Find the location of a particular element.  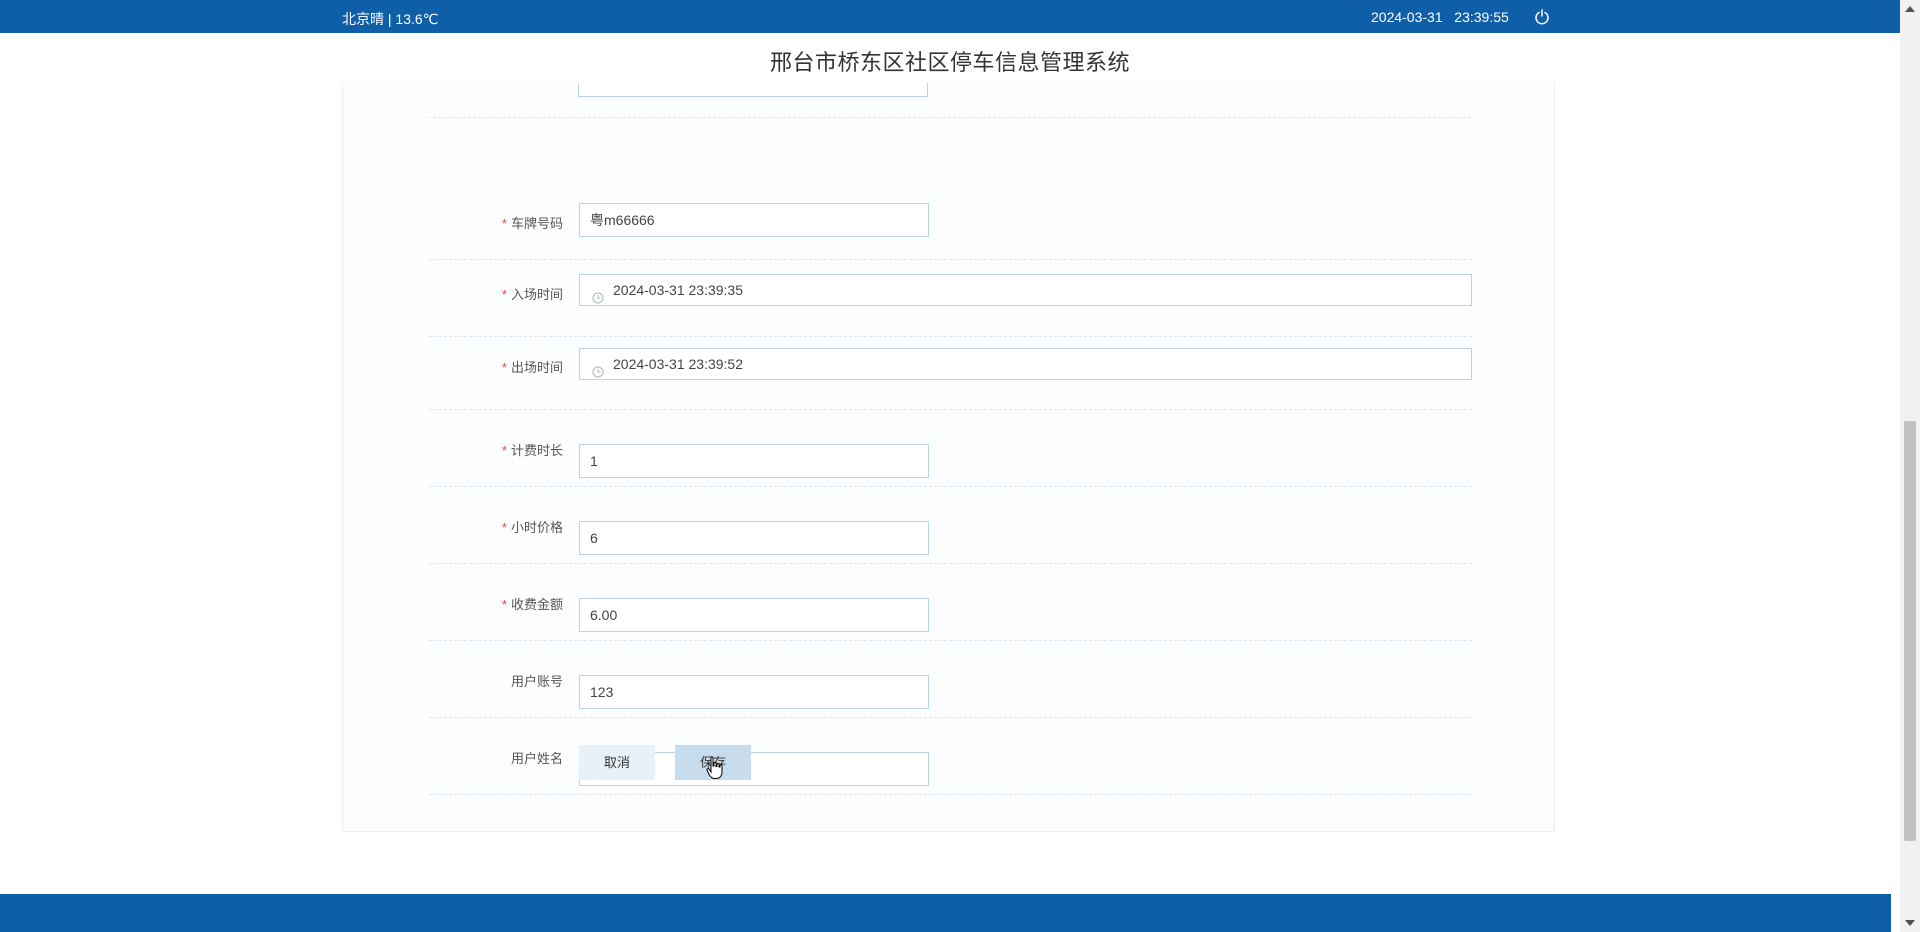

form-row-user-account: 用户账号 123 is located at coordinates (950, 679).